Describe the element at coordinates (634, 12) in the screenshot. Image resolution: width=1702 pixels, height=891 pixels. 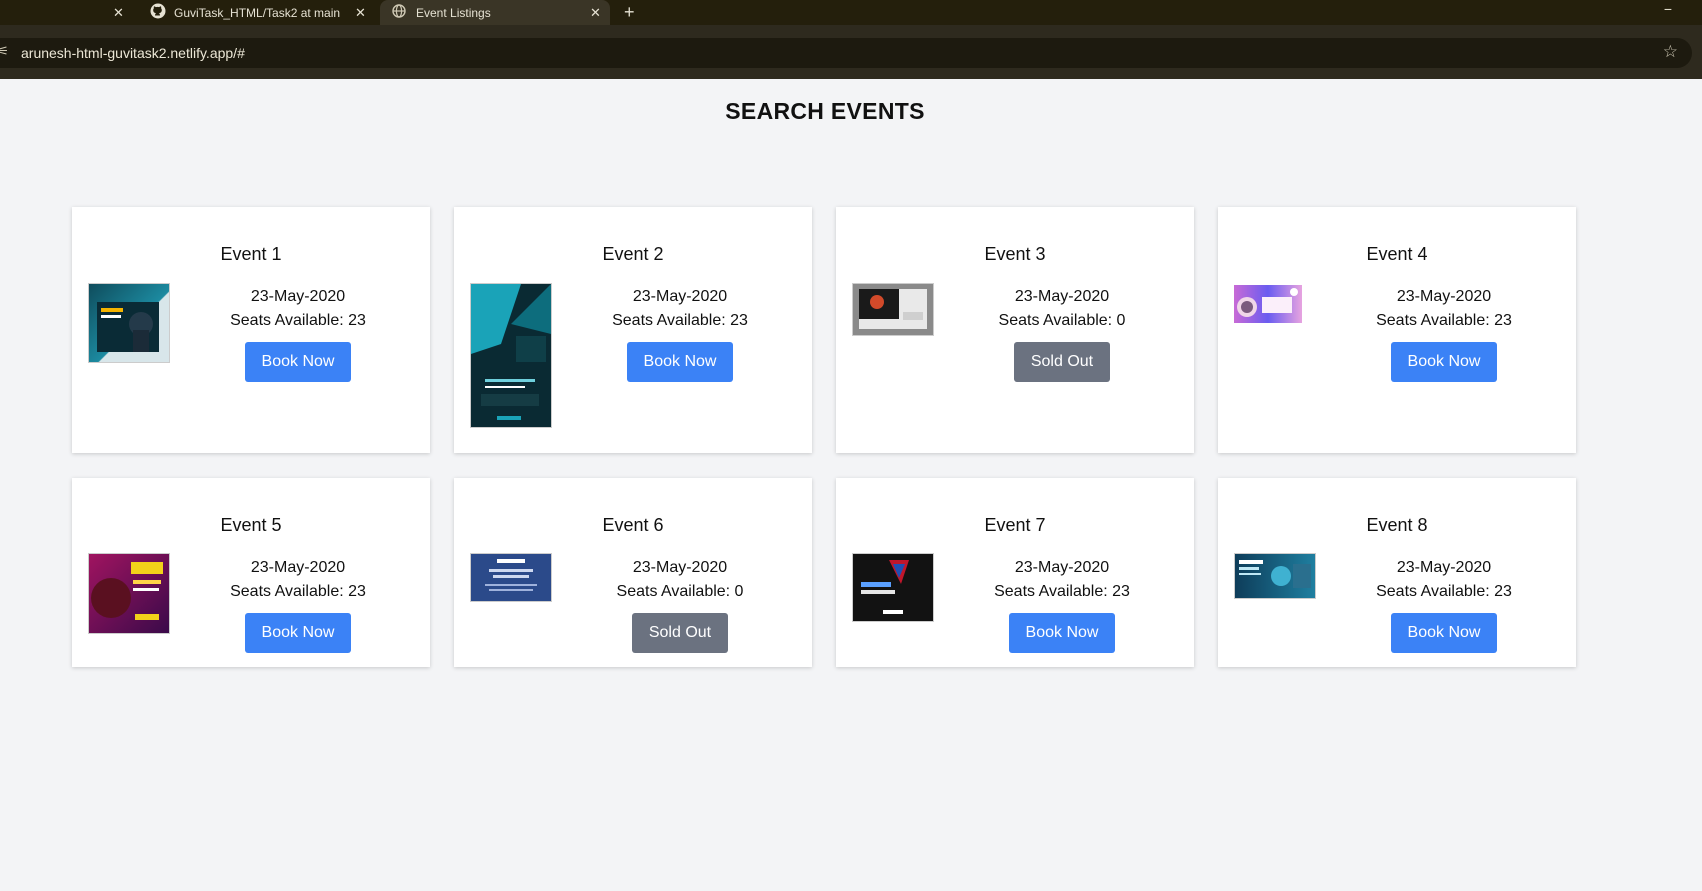
I see `new-tab-button: +` at that location.